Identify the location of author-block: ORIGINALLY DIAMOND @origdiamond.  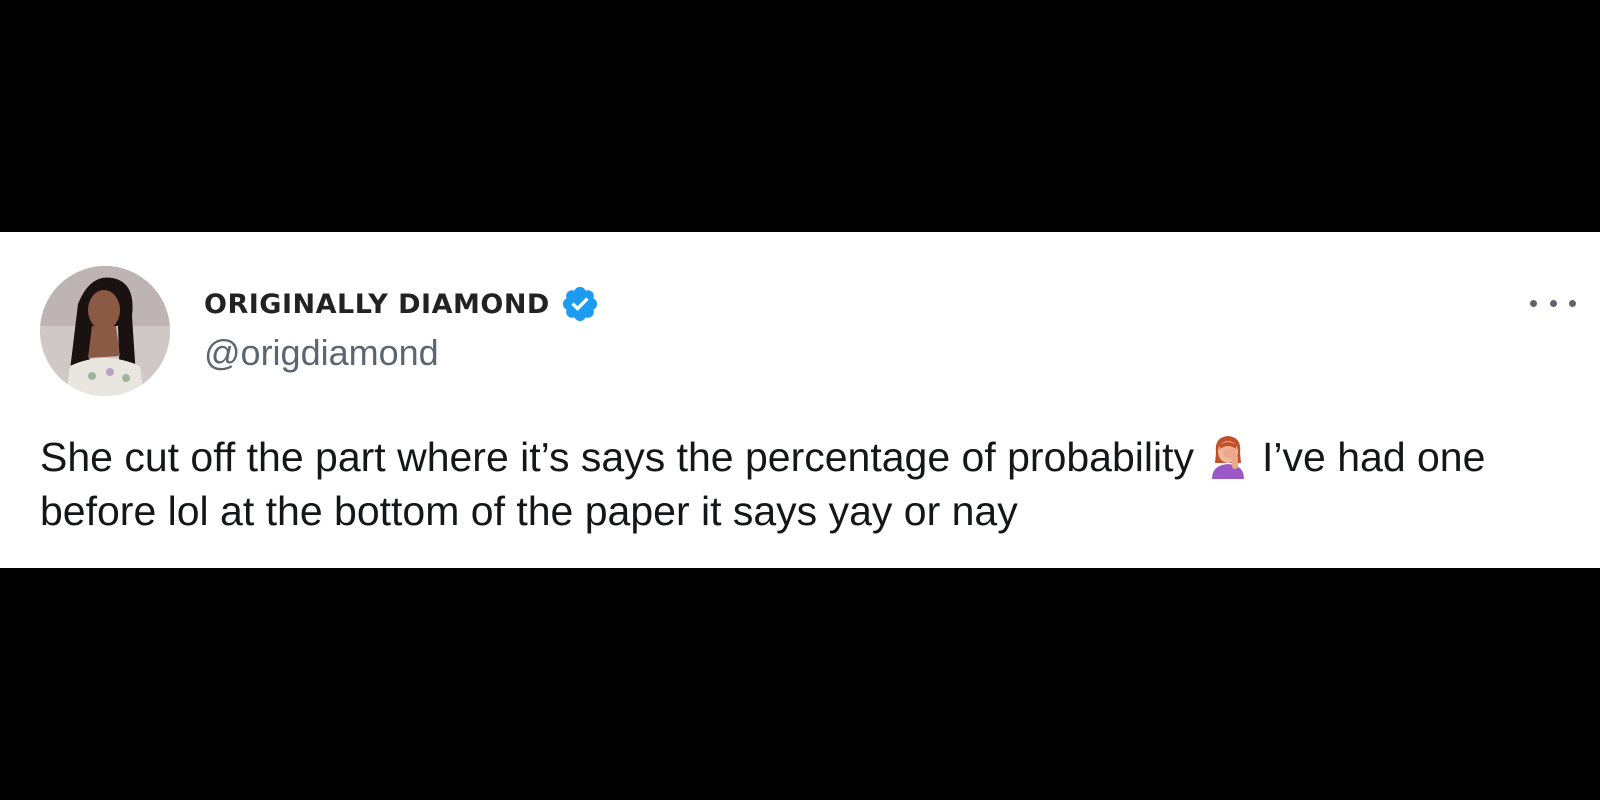
(402, 328).